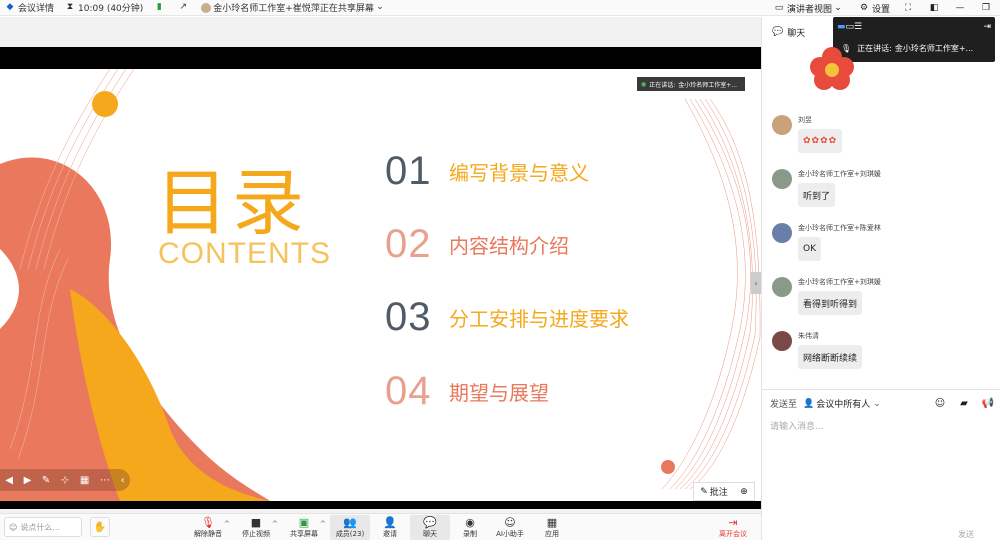 This screenshot has width=1000, height=540. I want to click on contents-item-1: 01 编写背景与意义, so click(487, 171).